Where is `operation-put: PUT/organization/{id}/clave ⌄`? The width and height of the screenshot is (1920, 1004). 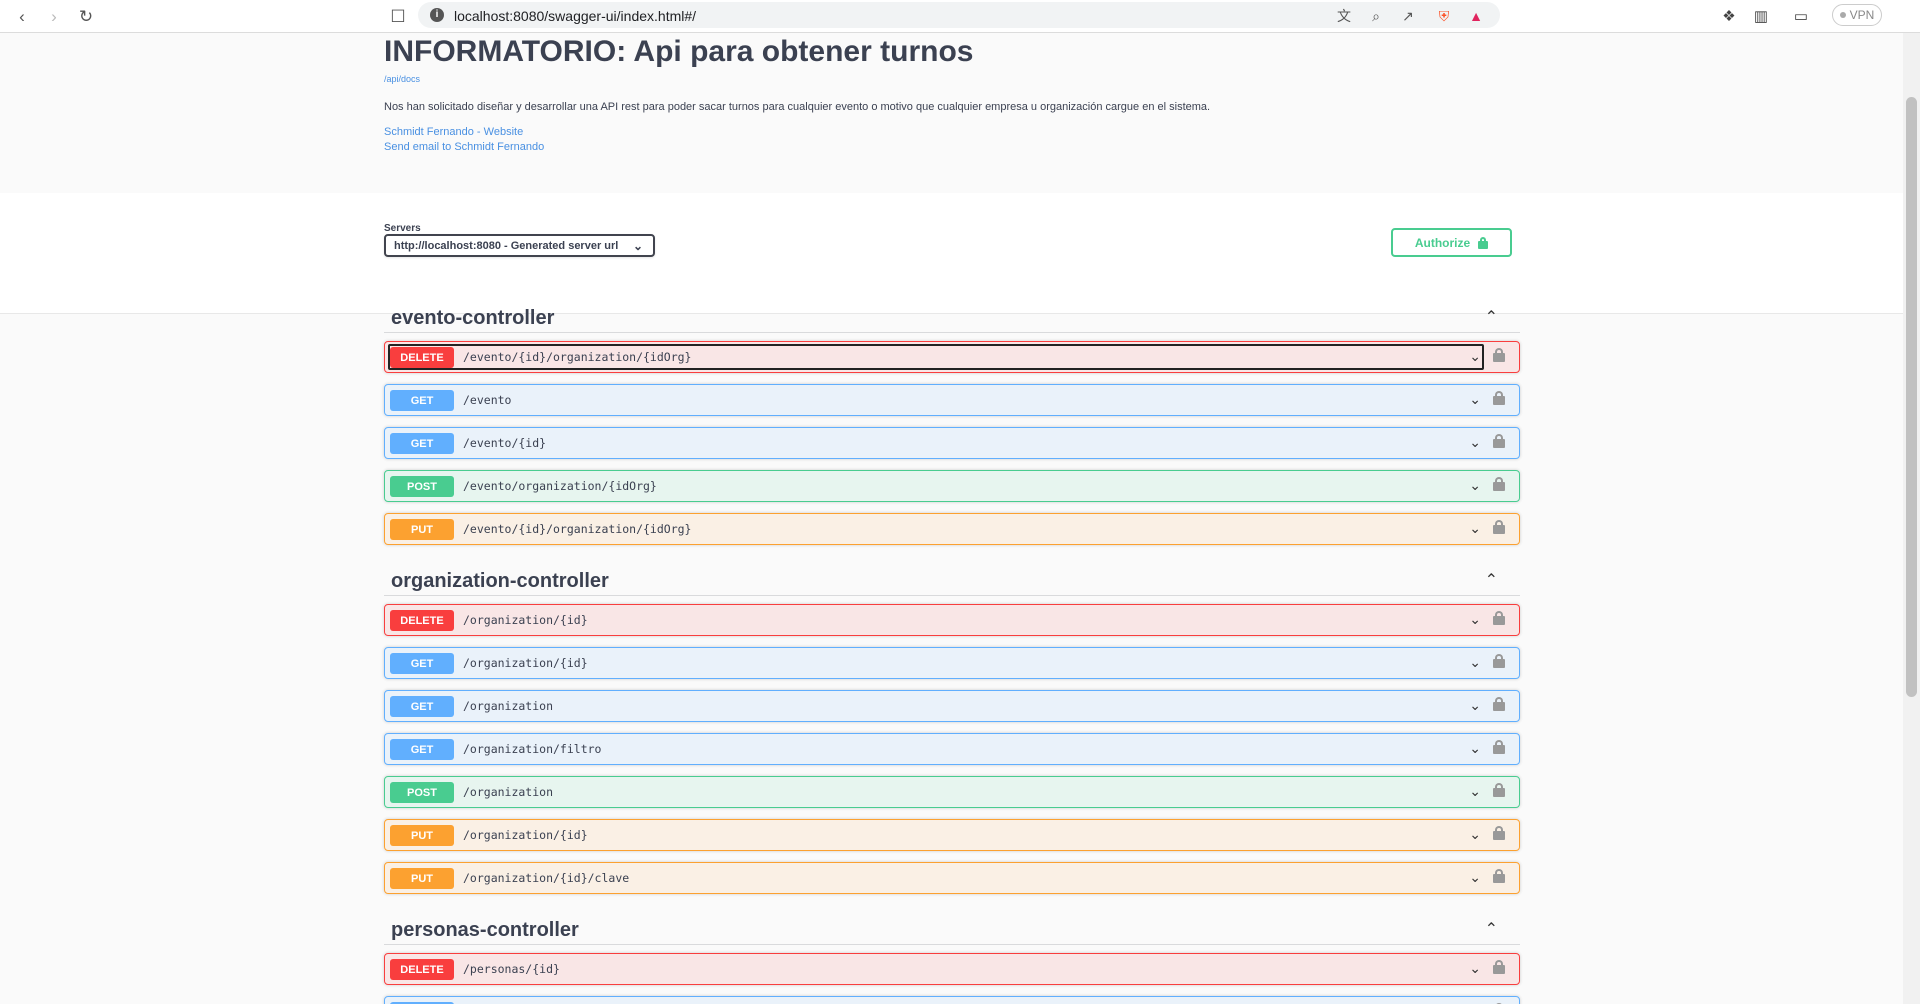 operation-put: PUT/organization/{id}/clave ⌄ is located at coordinates (952, 878).